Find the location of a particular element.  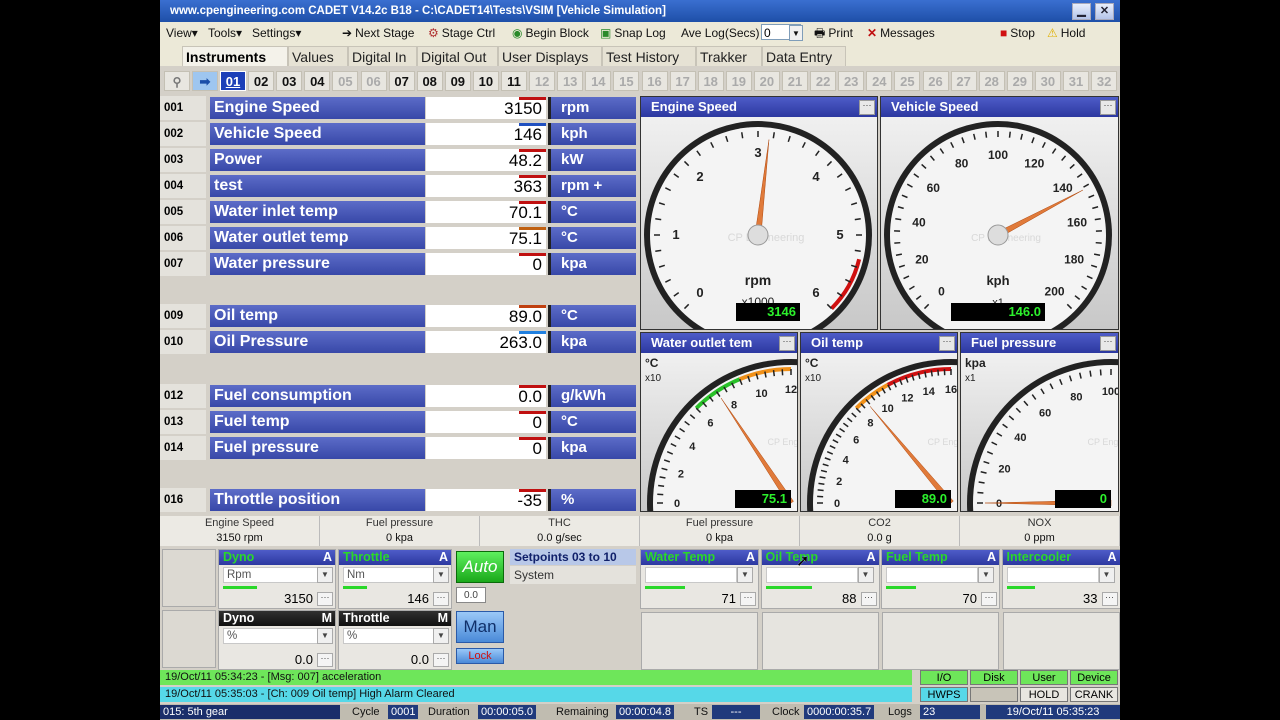

channel-button-28: 28 is located at coordinates (991, 81).